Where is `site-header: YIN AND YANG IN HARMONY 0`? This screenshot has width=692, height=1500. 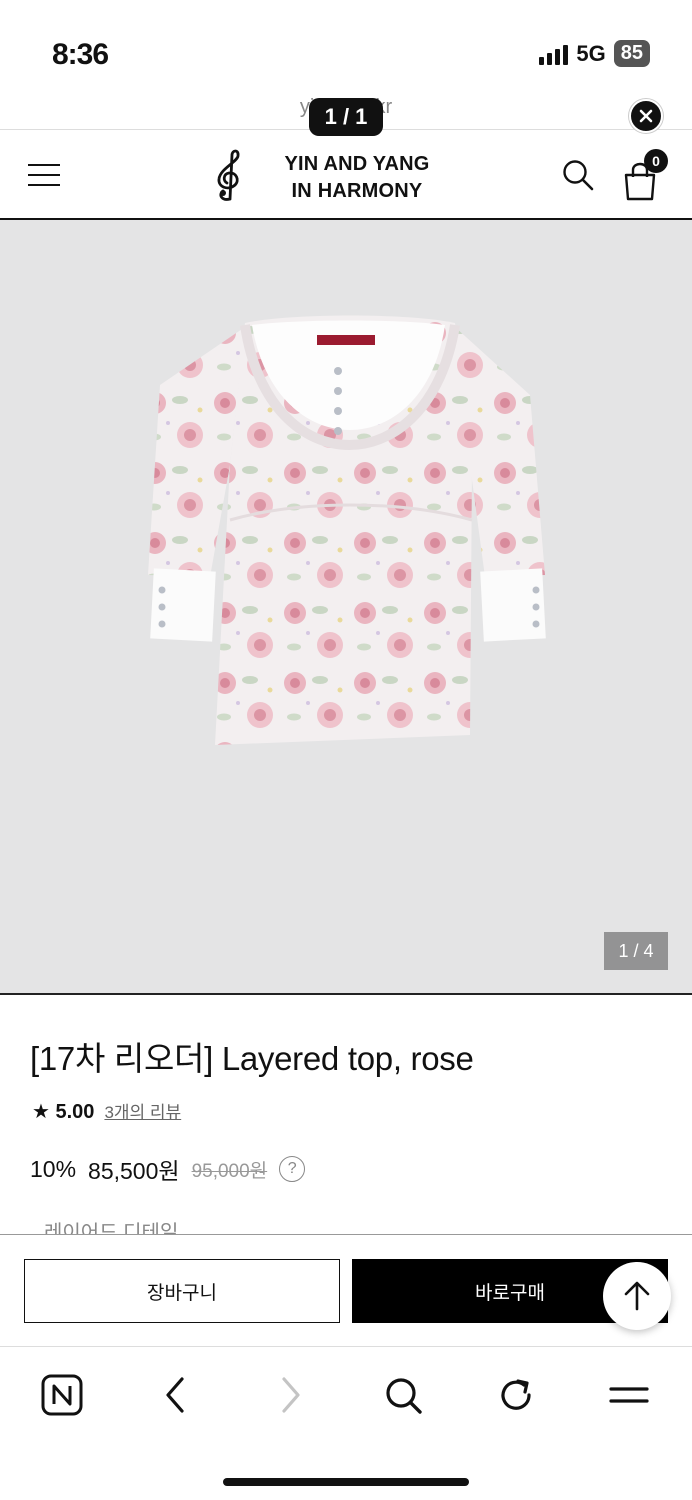
site-header: YIN AND YANG IN HARMONY 0 is located at coordinates (346, 175).